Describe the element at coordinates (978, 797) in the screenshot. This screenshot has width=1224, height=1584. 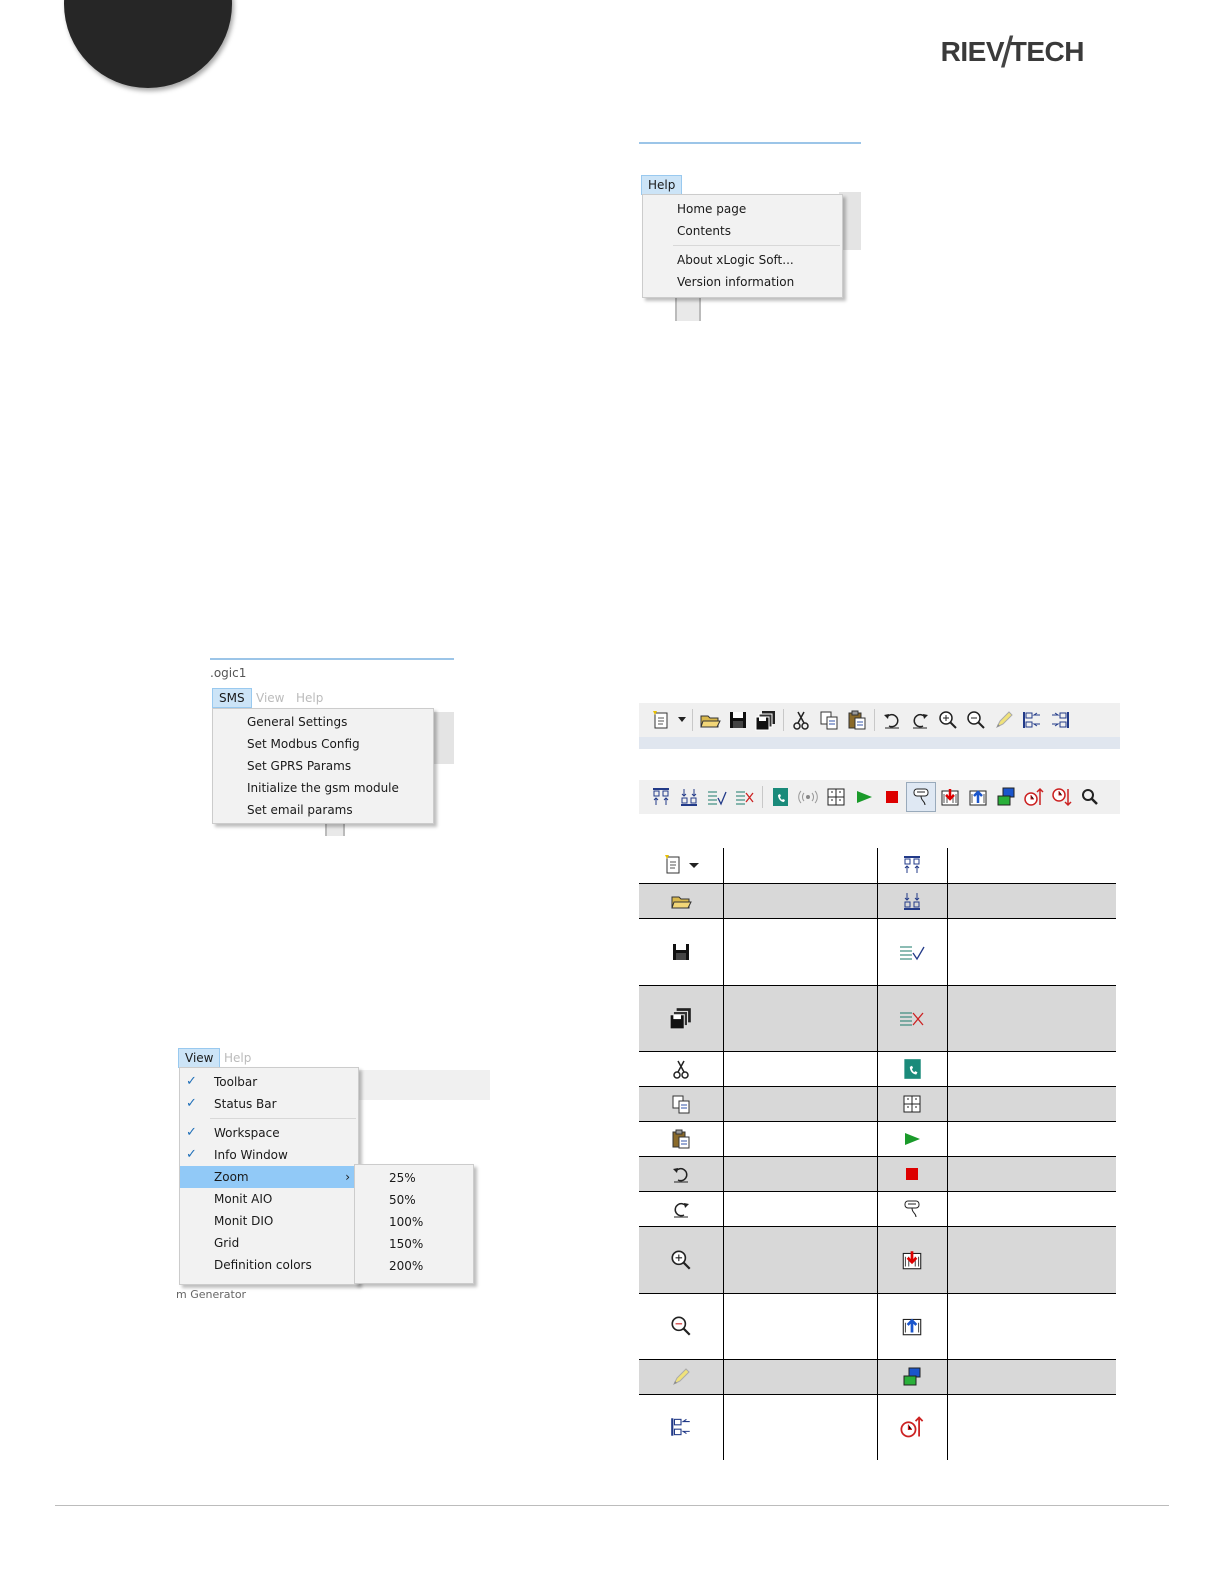
I see `upload-icon` at that location.